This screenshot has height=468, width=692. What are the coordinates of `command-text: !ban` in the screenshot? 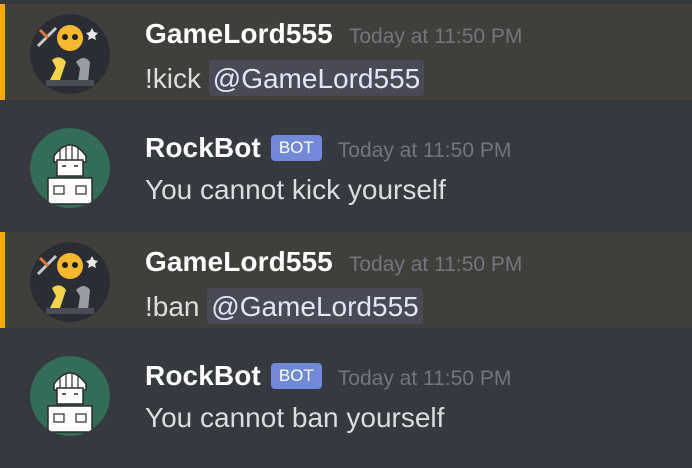 It's located at (172, 306).